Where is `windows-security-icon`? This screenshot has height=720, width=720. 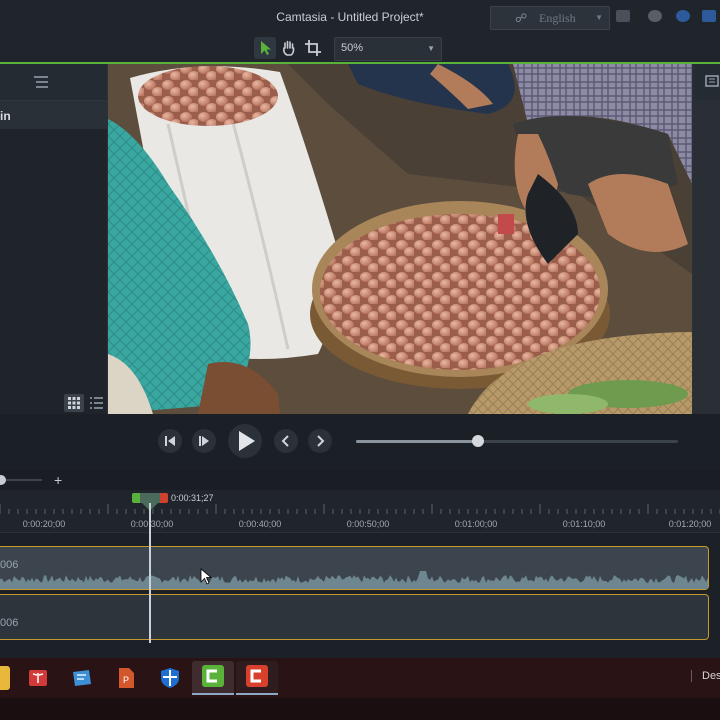 windows-security-icon is located at coordinates (170, 678).